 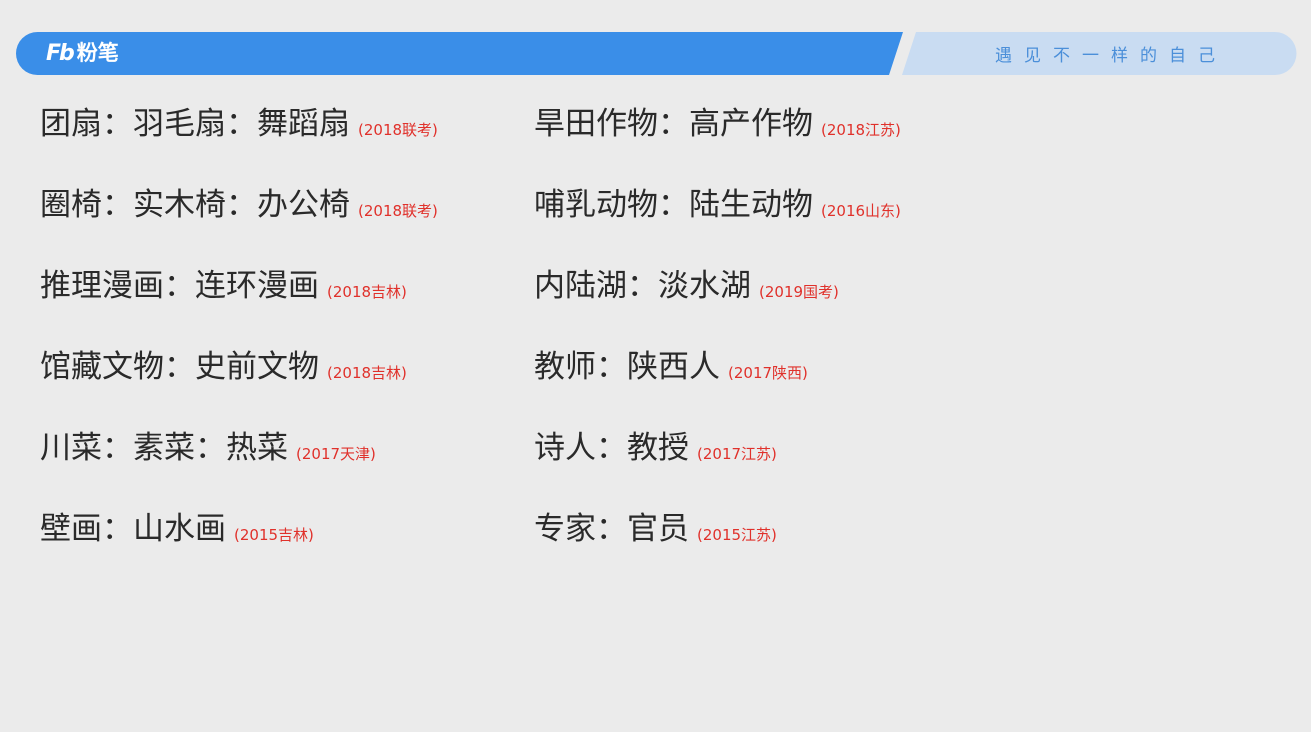 I want to click on list-item: 教师：陕西人 (2017陕西), so click(x=764, y=383).